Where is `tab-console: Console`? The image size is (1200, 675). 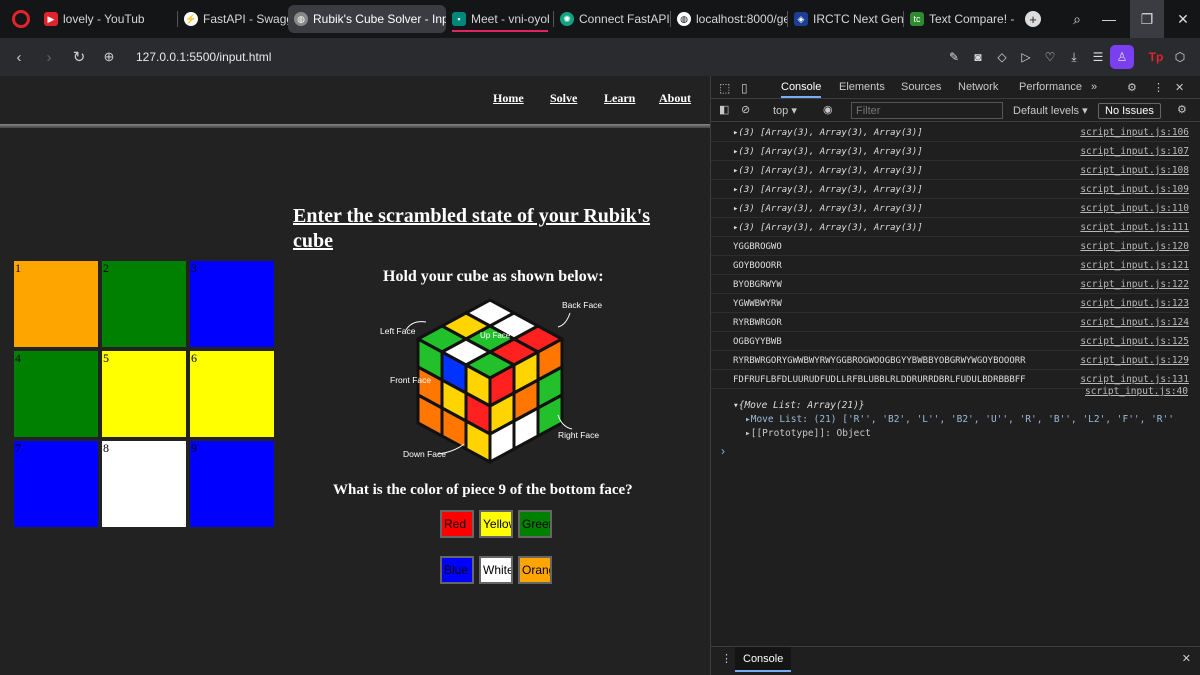 tab-console: Console is located at coordinates (801, 89).